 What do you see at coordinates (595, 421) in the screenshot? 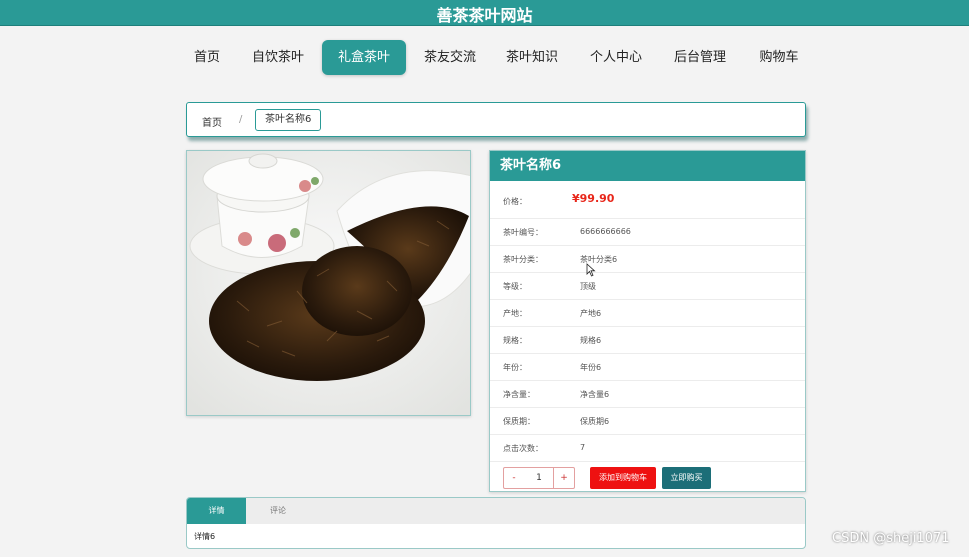
I see `attribute-value: 保质期6` at bounding box center [595, 421].